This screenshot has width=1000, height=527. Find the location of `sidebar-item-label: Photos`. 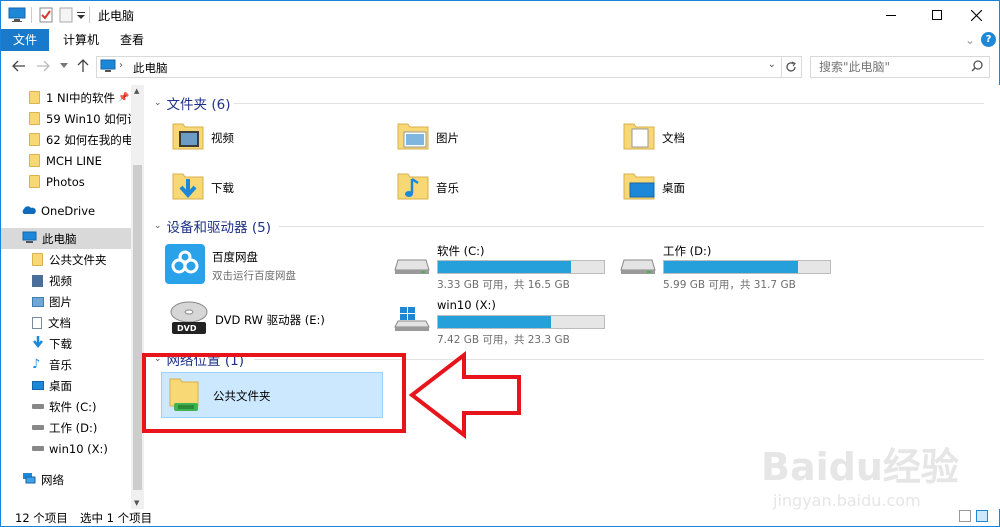

sidebar-item-label: Photos is located at coordinates (65, 181).